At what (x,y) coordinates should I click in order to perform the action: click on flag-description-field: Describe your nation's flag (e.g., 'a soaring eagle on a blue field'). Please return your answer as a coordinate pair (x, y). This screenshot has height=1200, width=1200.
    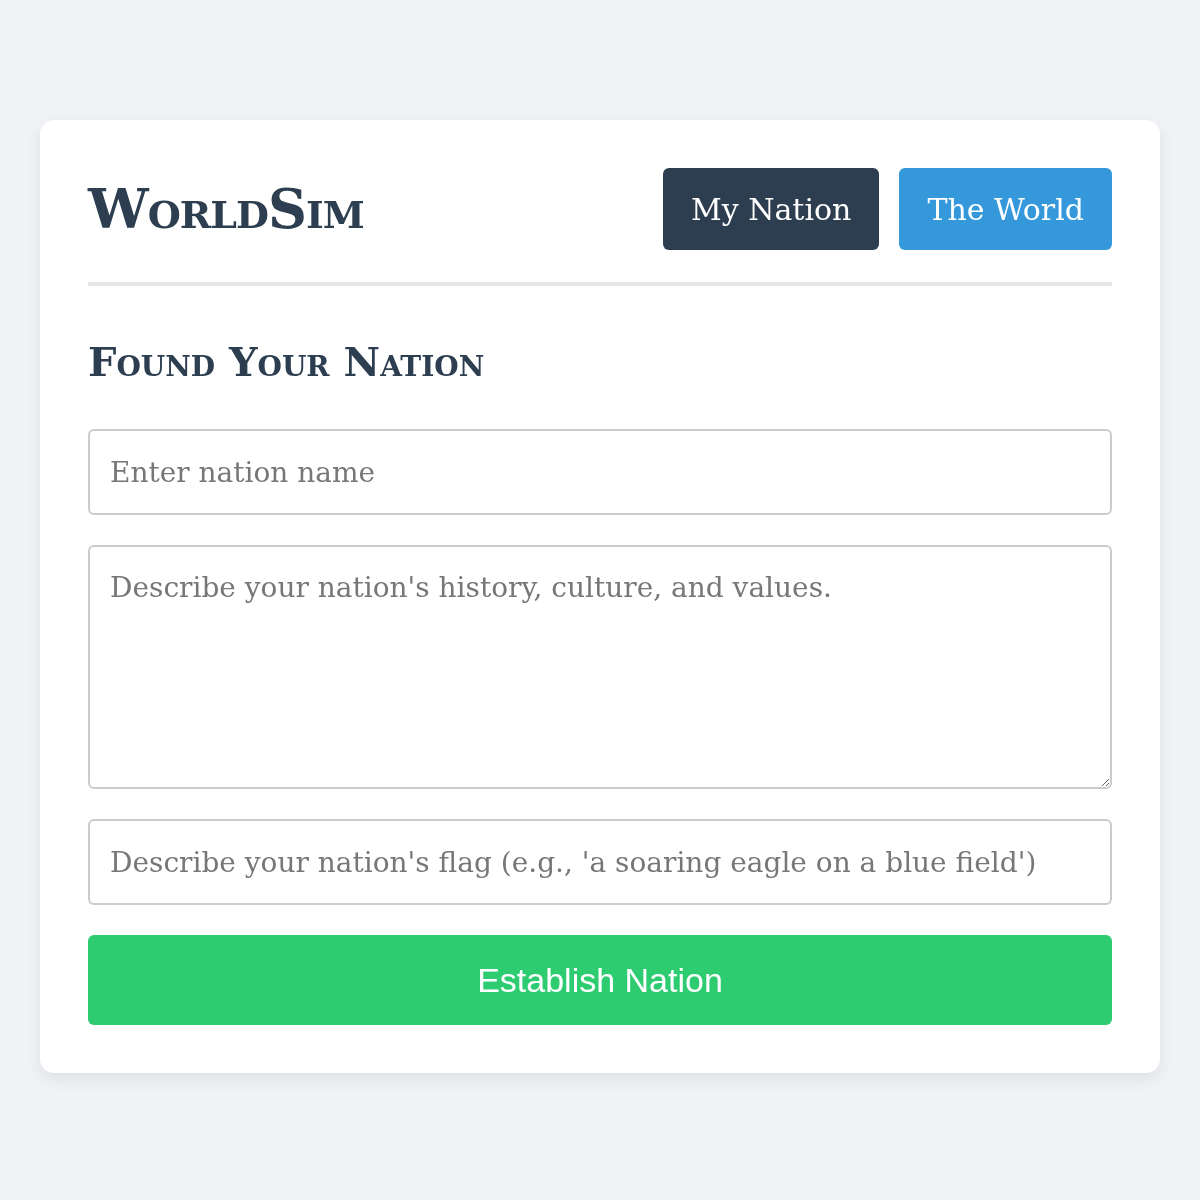
    Looking at the image, I should click on (600, 862).